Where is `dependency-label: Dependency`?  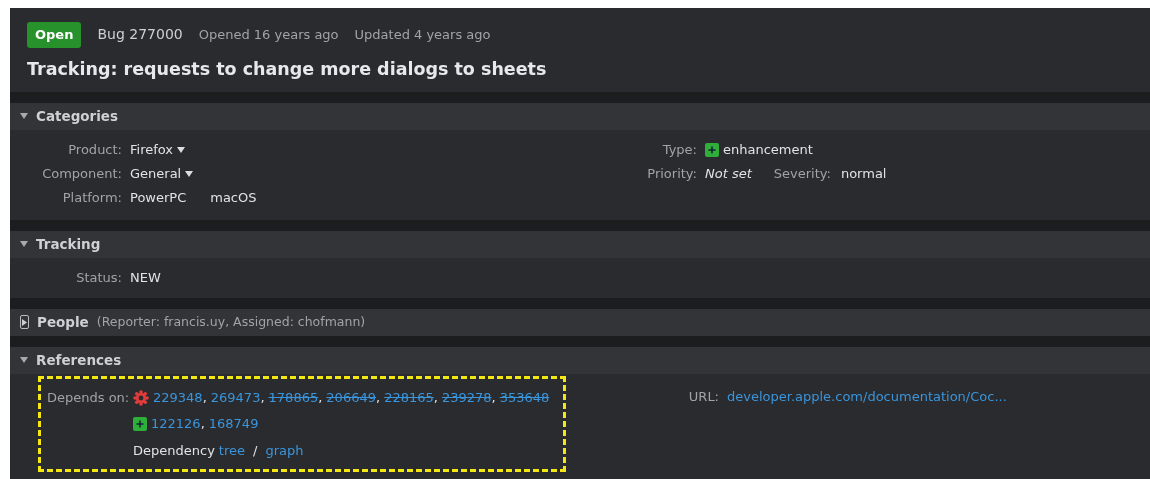
dependency-label: Dependency is located at coordinates (174, 451).